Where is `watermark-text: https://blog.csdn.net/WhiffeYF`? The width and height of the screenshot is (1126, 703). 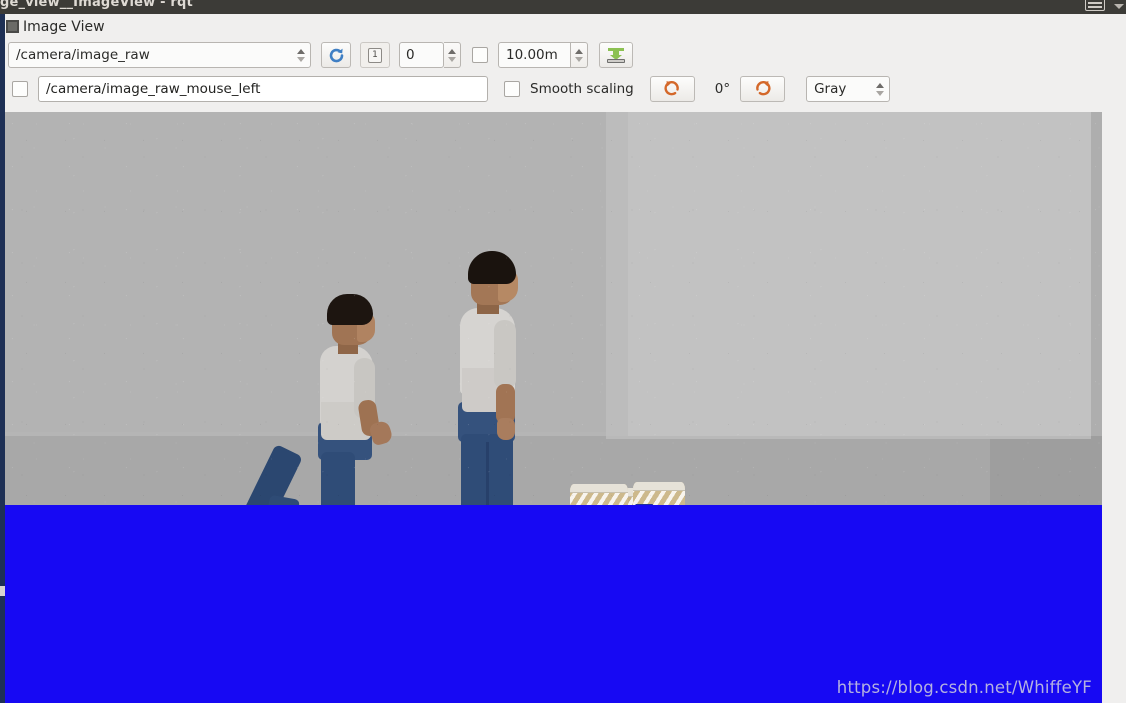
watermark-text: https://blog.csdn.net/WhiffeYF is located at coordinates (964, 687).